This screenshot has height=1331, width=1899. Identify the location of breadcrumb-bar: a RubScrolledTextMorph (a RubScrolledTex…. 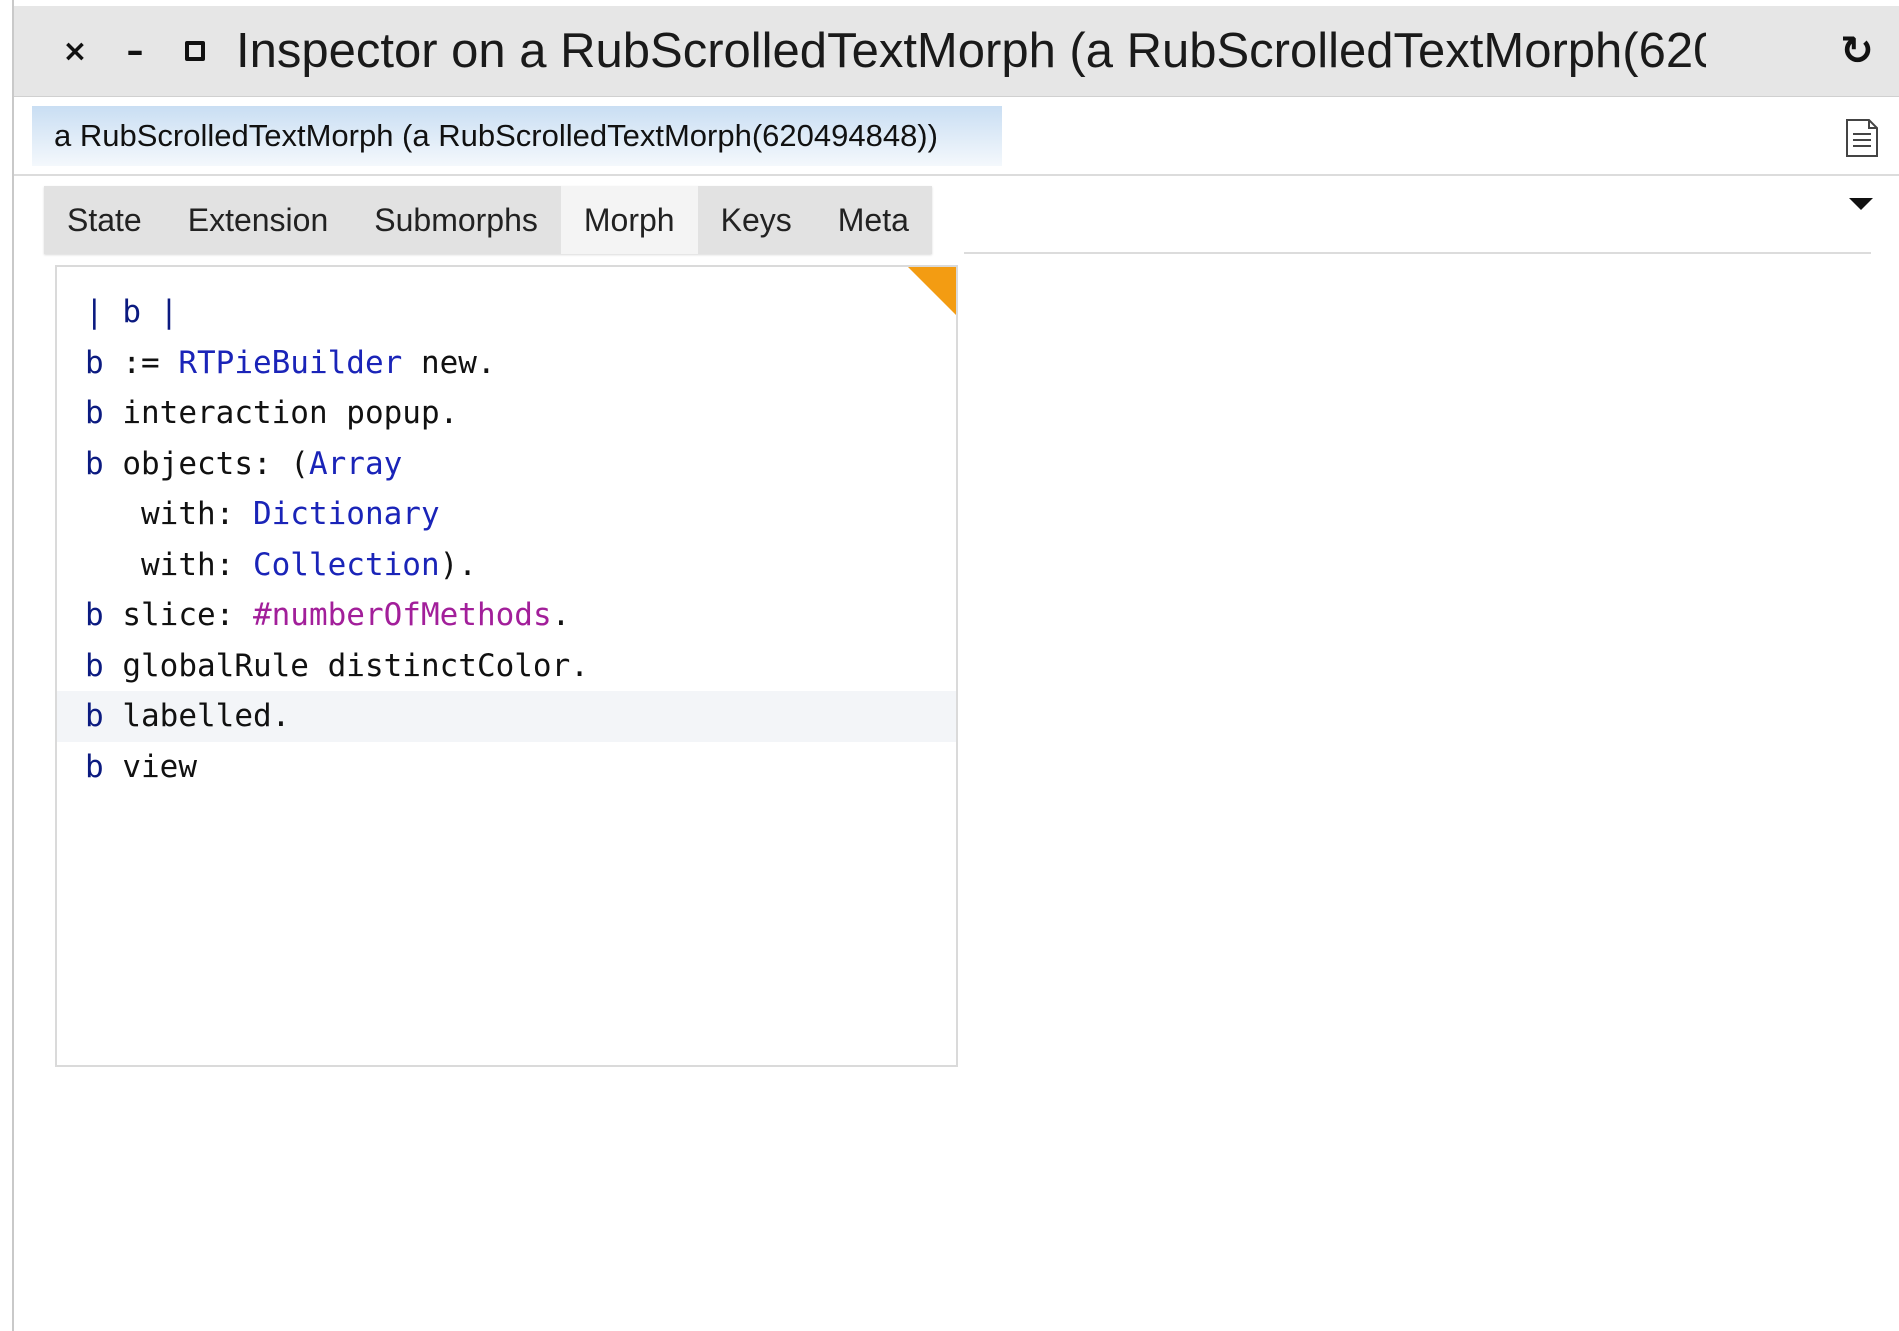
(956, 137).